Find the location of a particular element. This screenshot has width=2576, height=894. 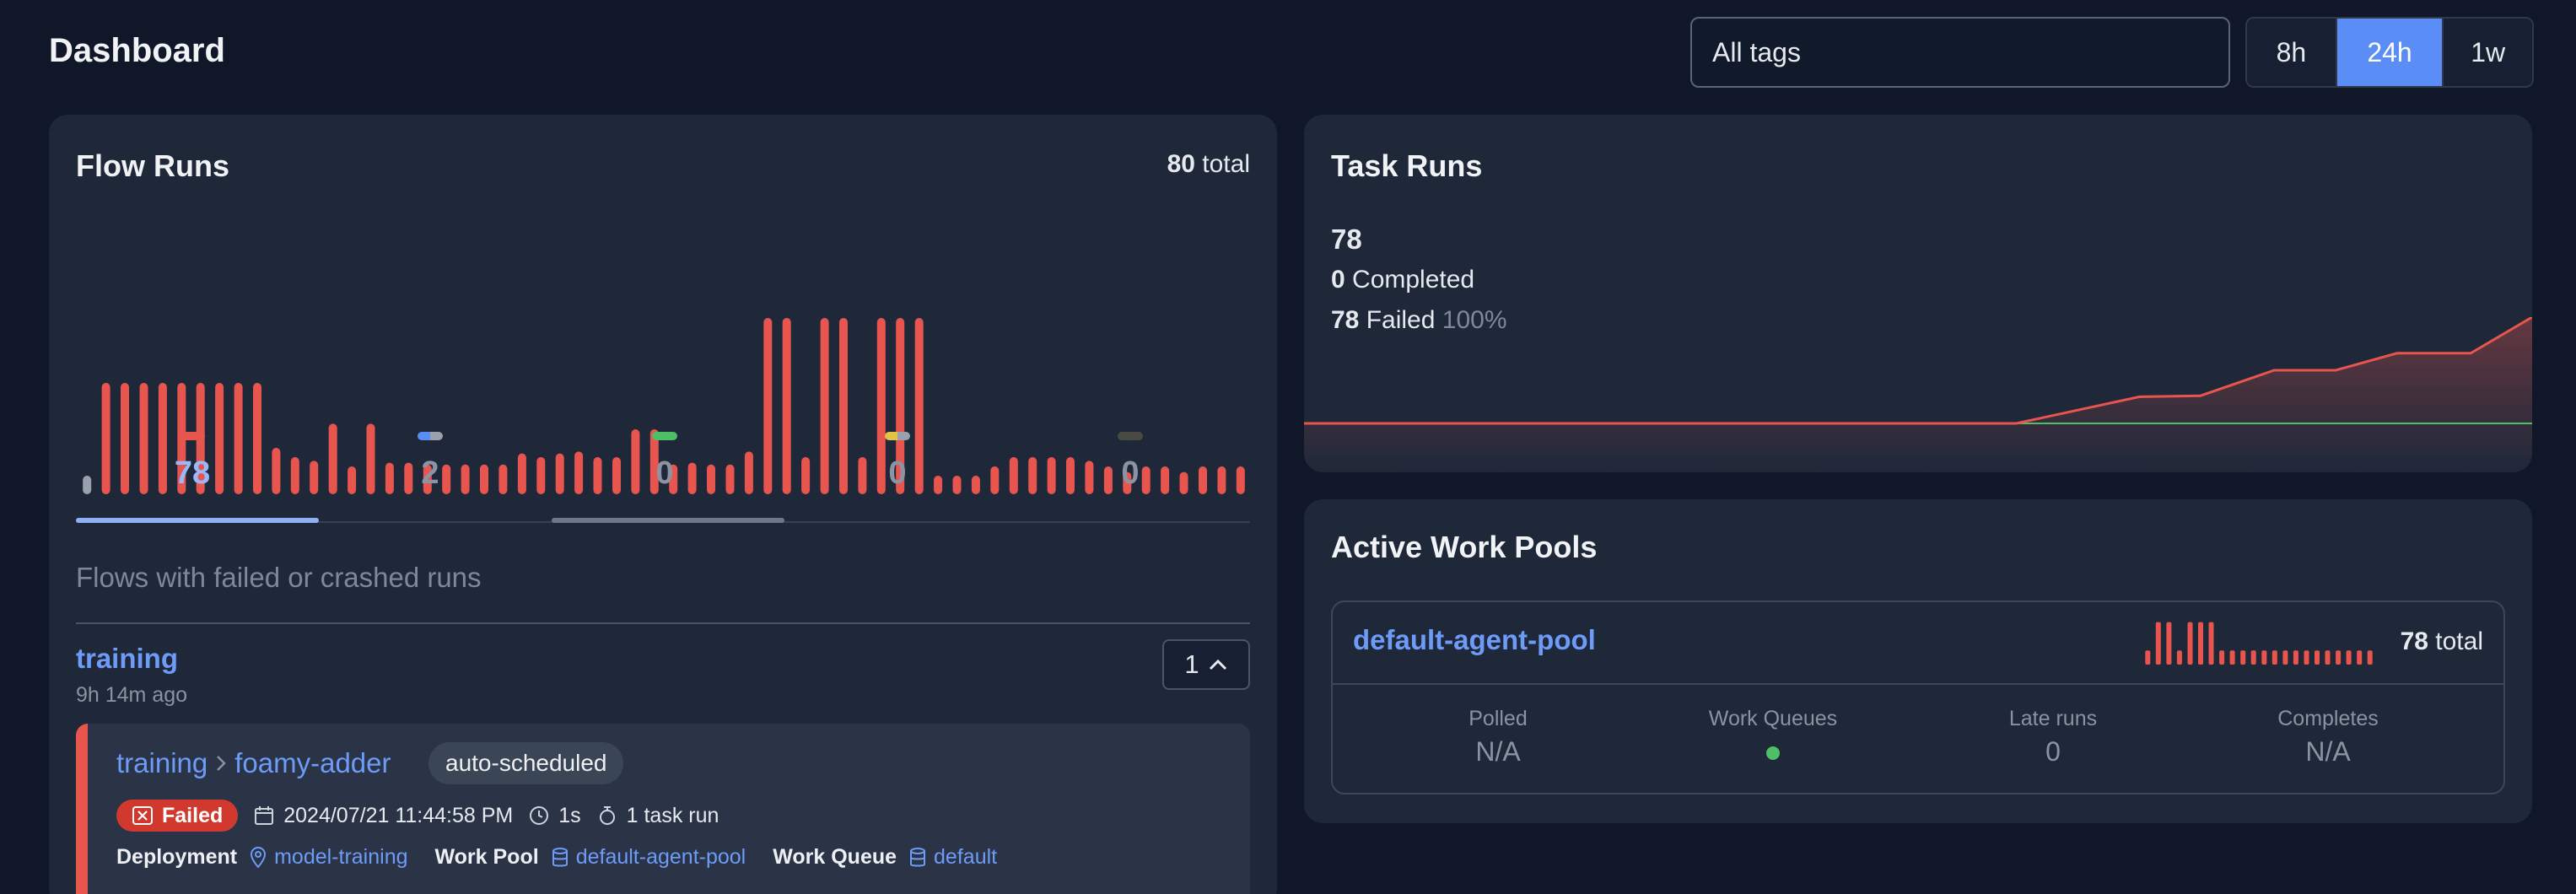

work-pool-divider is located at coordinates (1918, 684).